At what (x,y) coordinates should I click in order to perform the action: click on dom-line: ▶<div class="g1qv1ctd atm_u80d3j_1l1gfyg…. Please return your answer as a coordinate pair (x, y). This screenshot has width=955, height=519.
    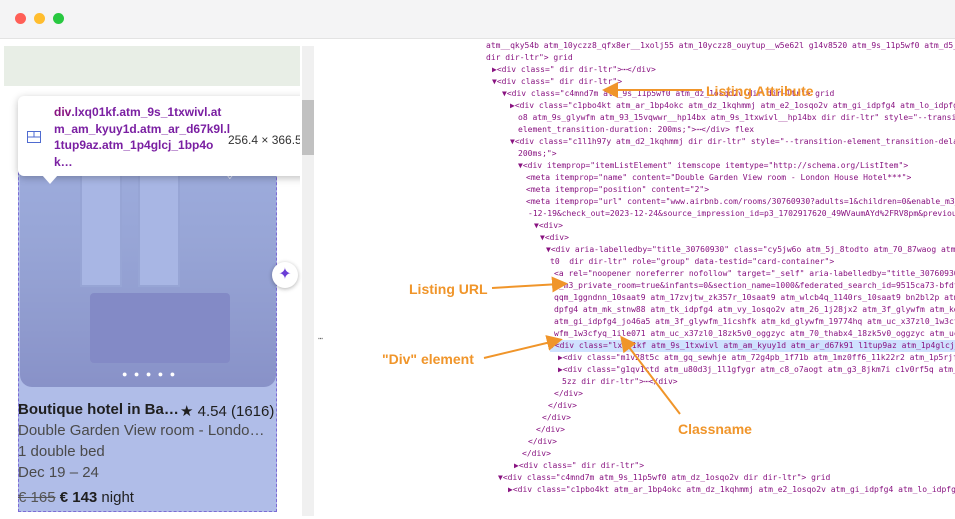
    Looking at the image, I should click on (756, 370).